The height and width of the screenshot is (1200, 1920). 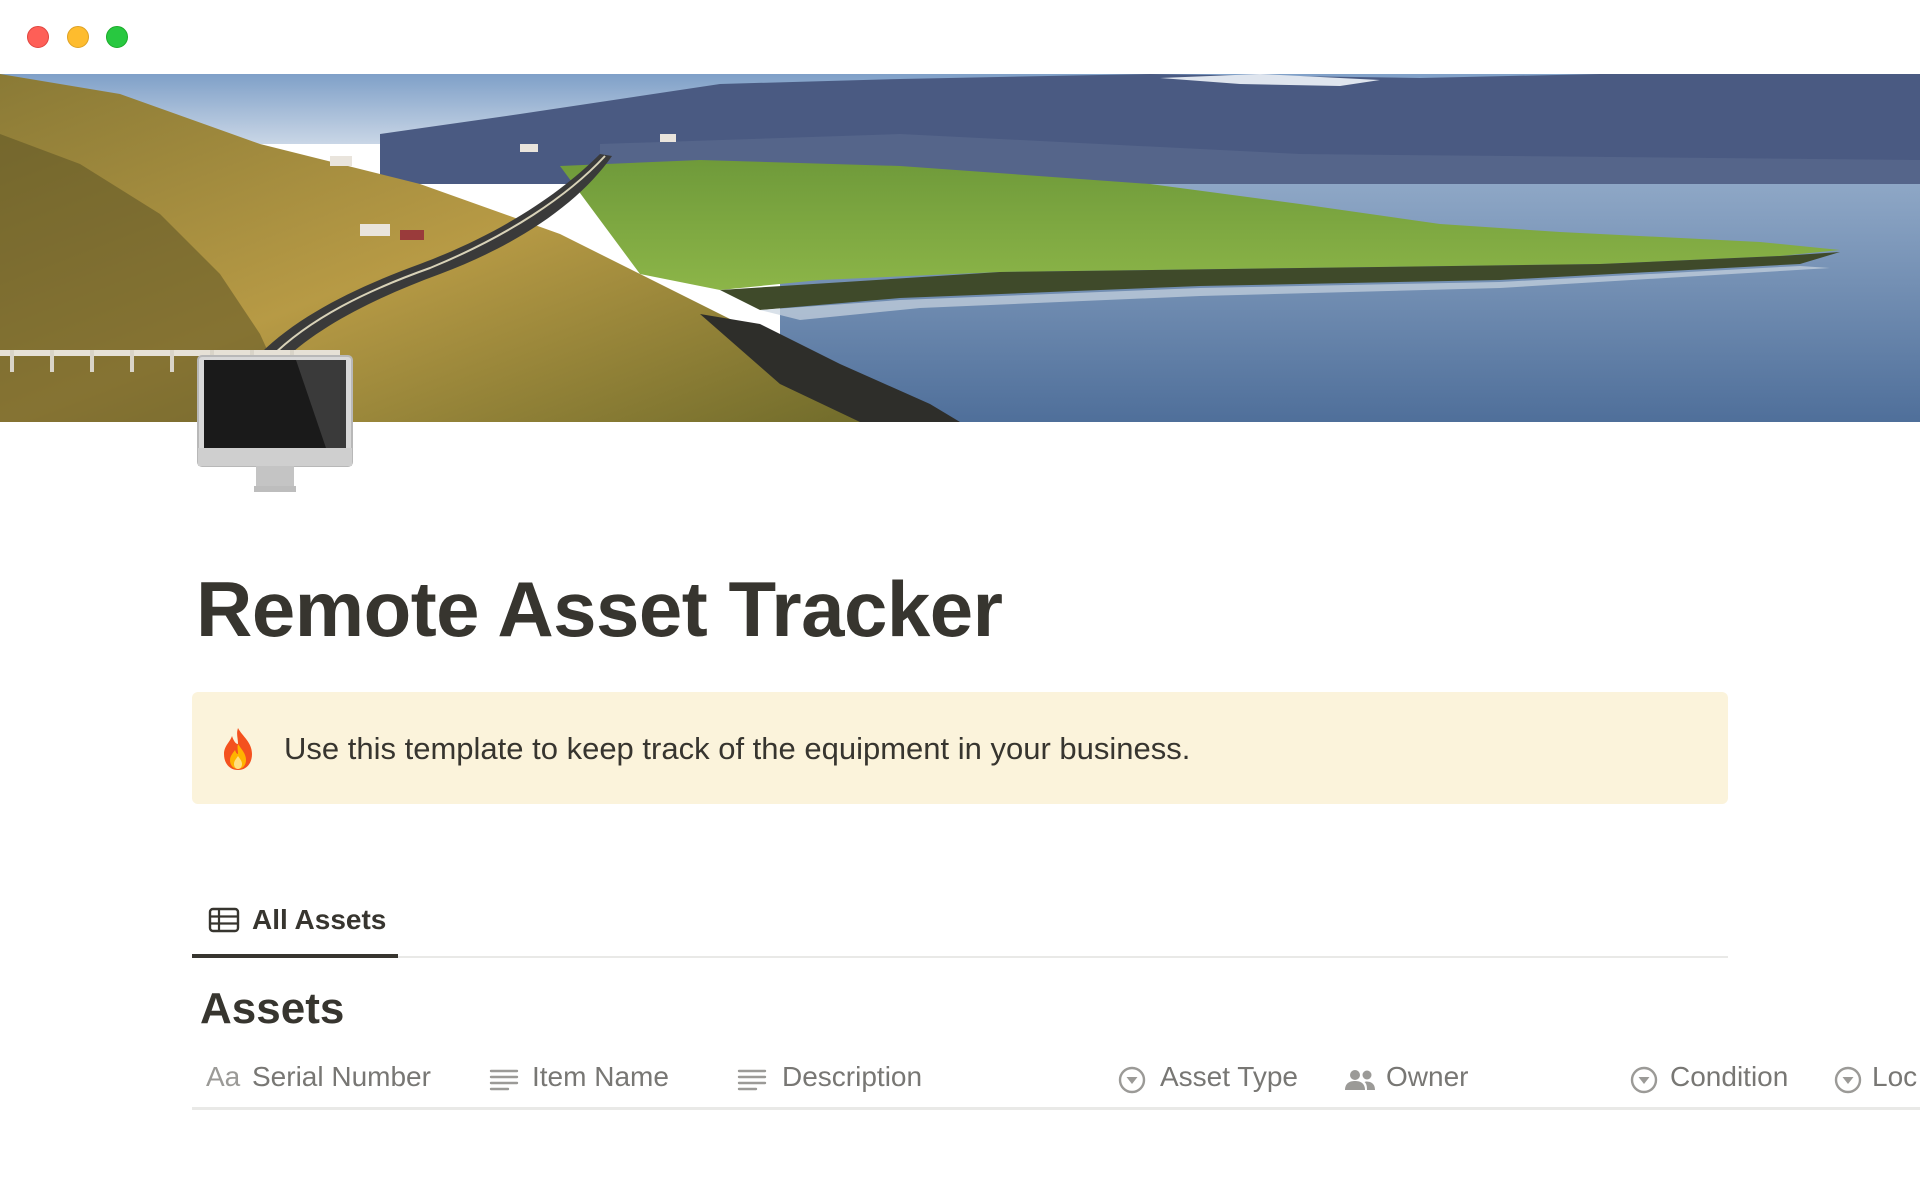 I want to click on close-window-button, so click(x=38, y=37).